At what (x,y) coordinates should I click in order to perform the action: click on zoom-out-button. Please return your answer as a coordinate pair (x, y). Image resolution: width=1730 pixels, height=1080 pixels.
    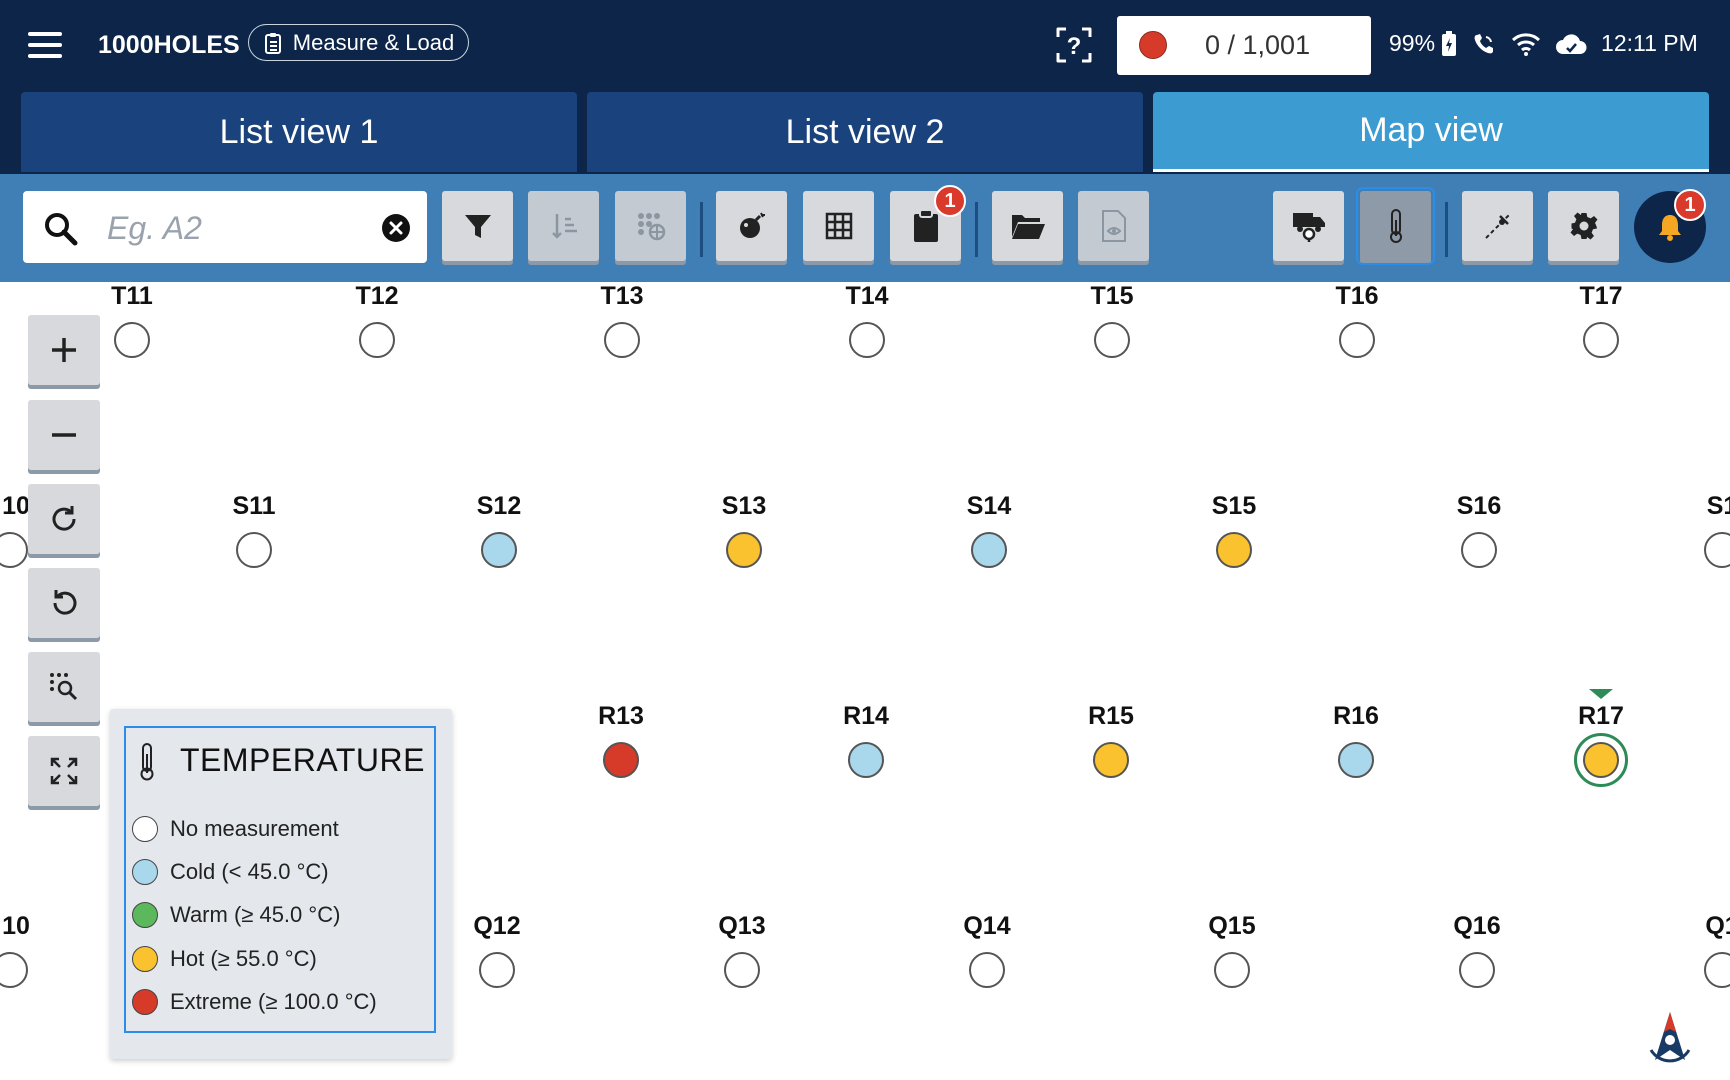
    Looking at the image, I should click on (64, 435).